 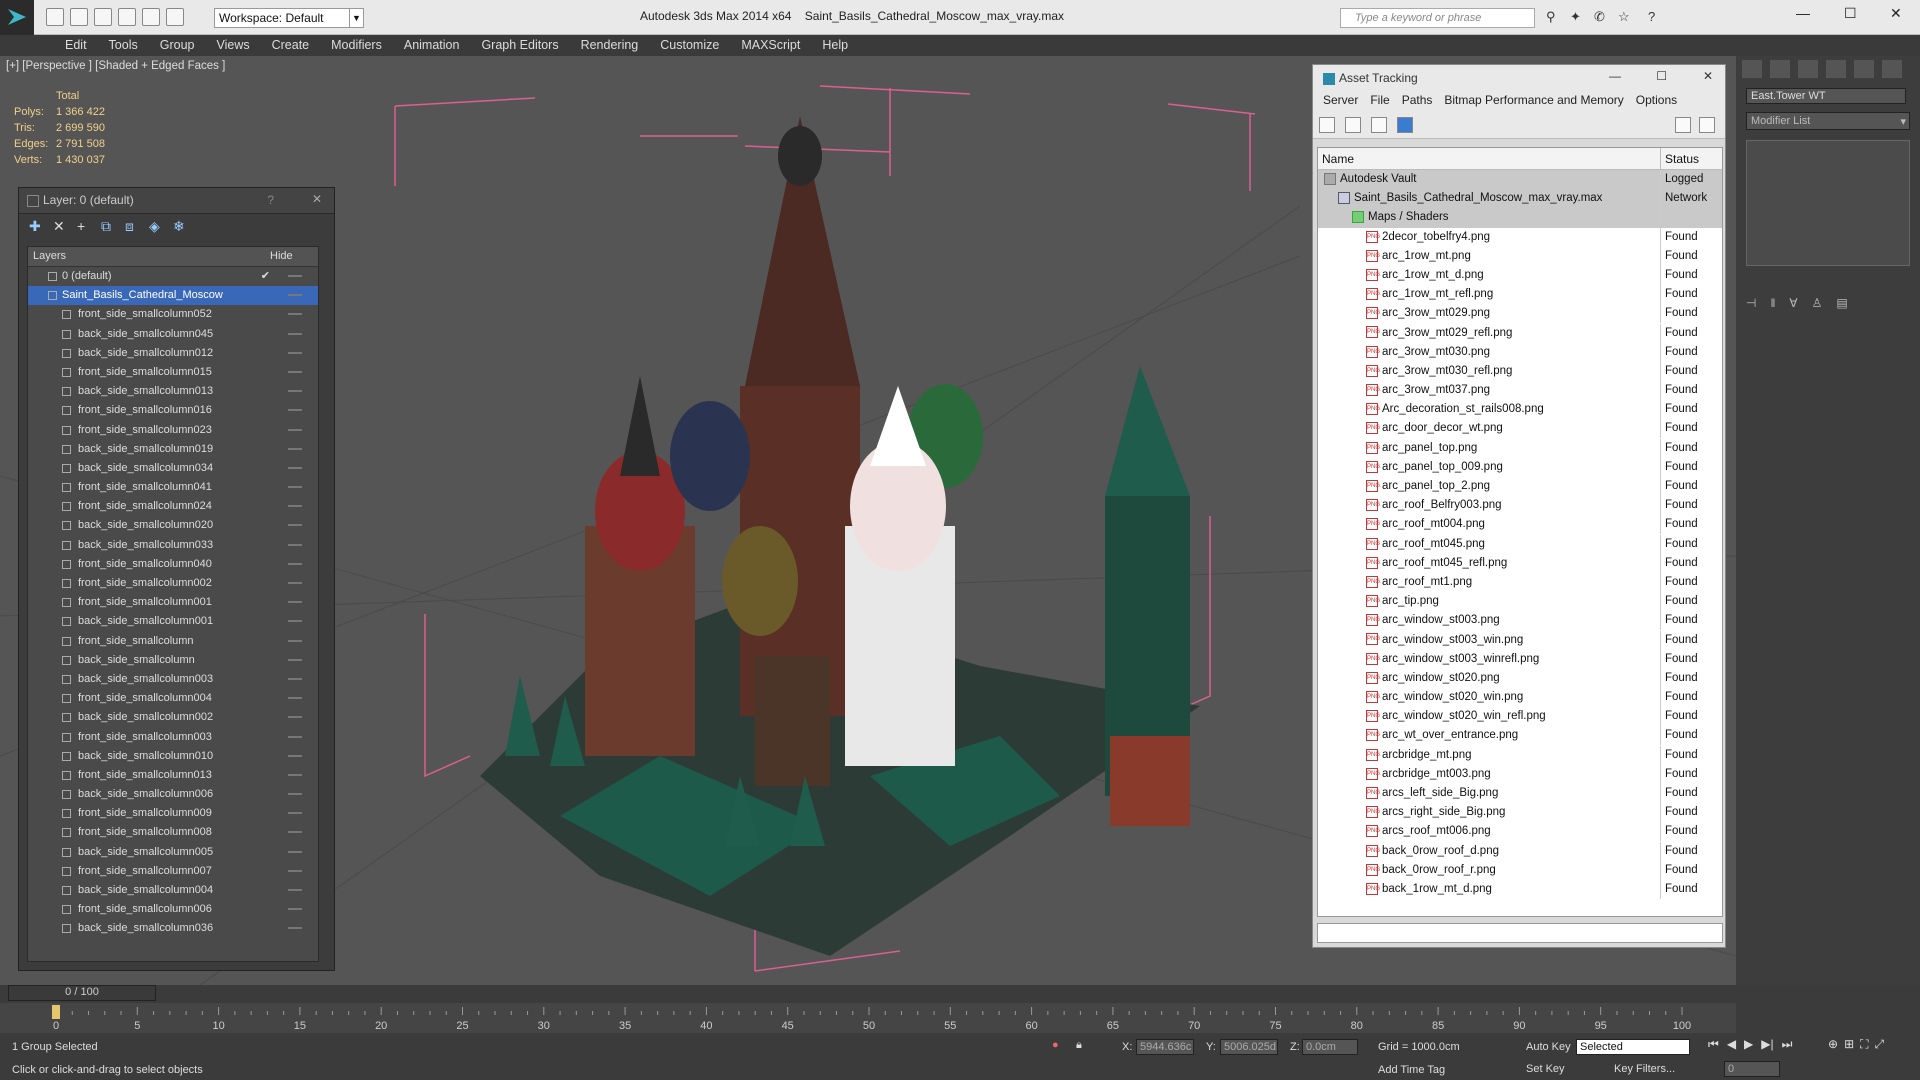 What do you see at coordinates (265, 276) in the screenshot?
I see `active-layer-check-icon: ✔` at bounding box center [265, 276].